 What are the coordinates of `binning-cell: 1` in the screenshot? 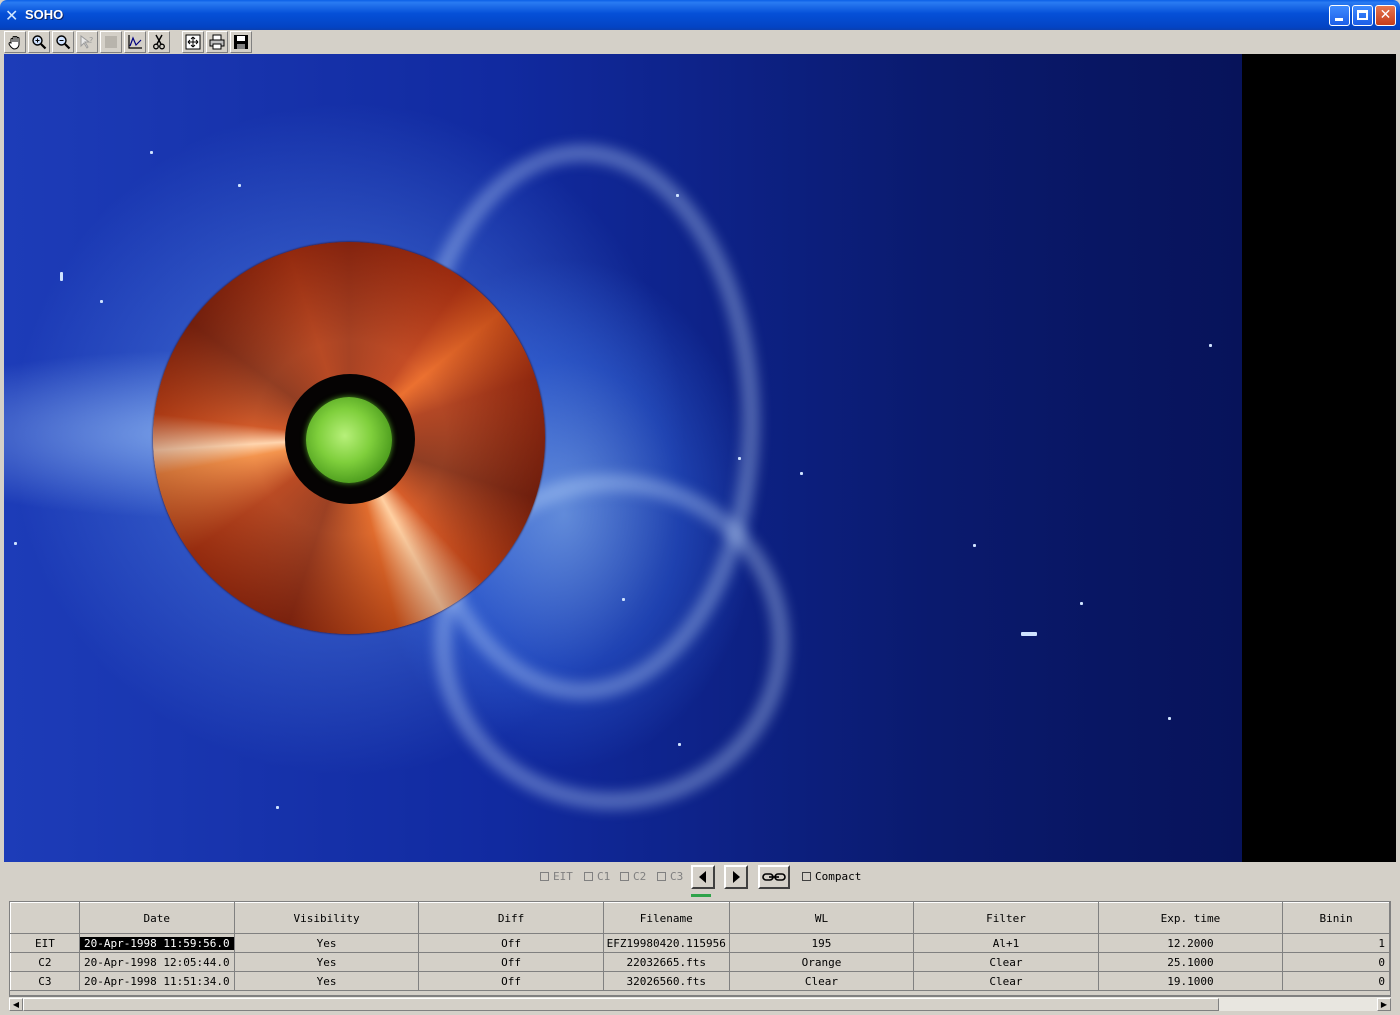 It's located at (1336, 943).